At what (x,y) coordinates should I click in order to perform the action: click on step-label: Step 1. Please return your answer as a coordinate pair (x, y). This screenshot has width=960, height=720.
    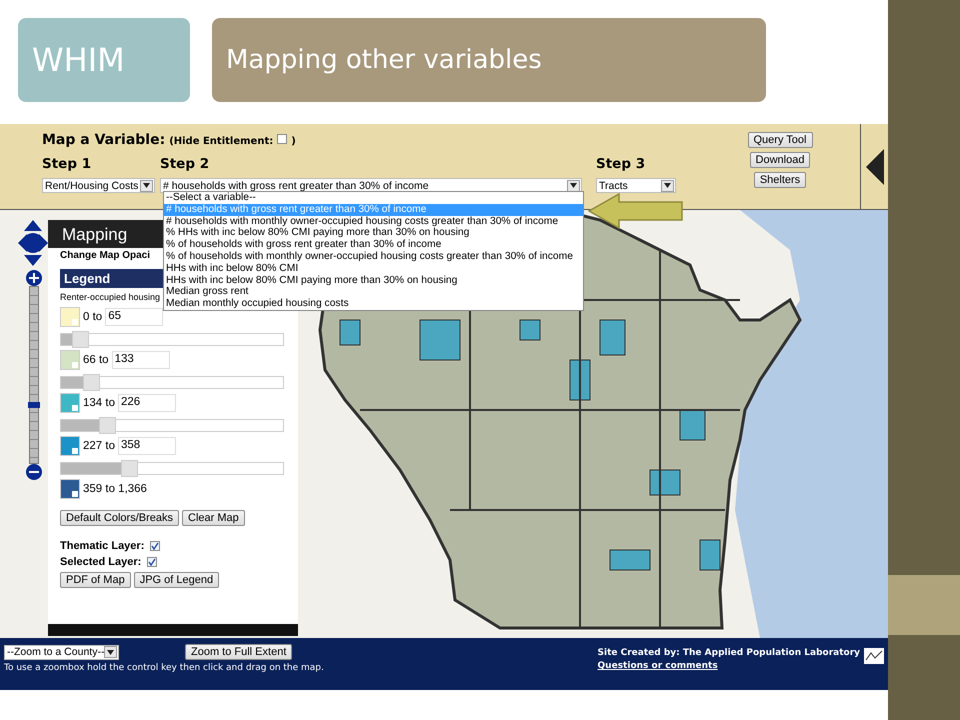
    Looking at the image, I should click on (67, 164).